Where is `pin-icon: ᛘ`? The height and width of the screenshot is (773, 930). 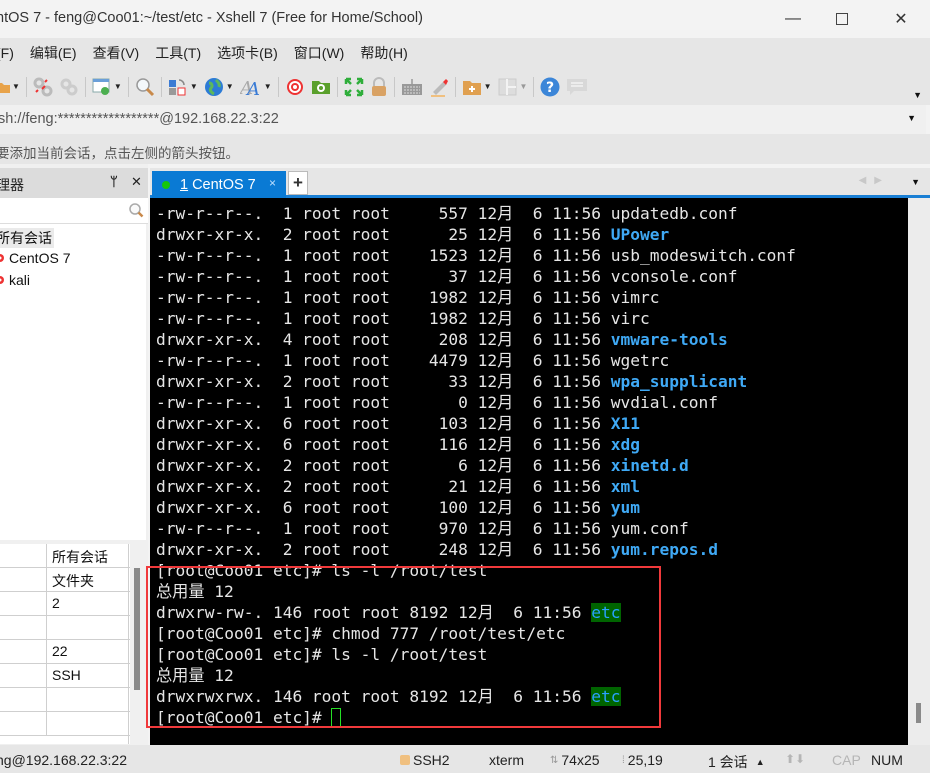 pin-icon: ᛘ is located at coordinates (114, 181).